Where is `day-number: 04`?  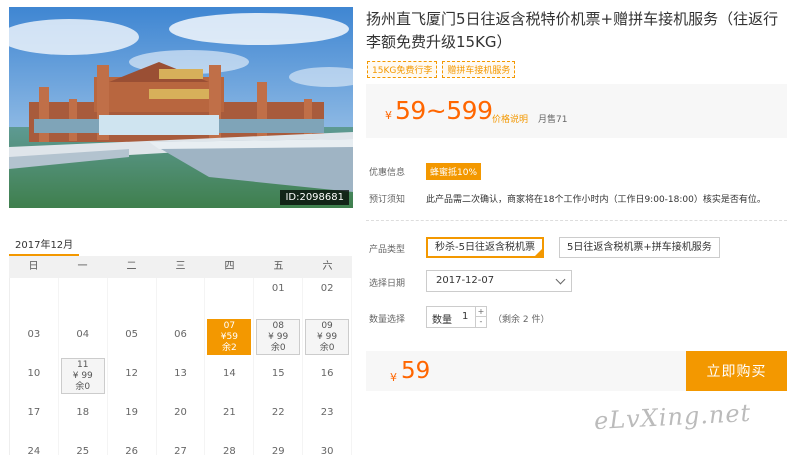
day-number: 04 is located at coordinates (83, 334).